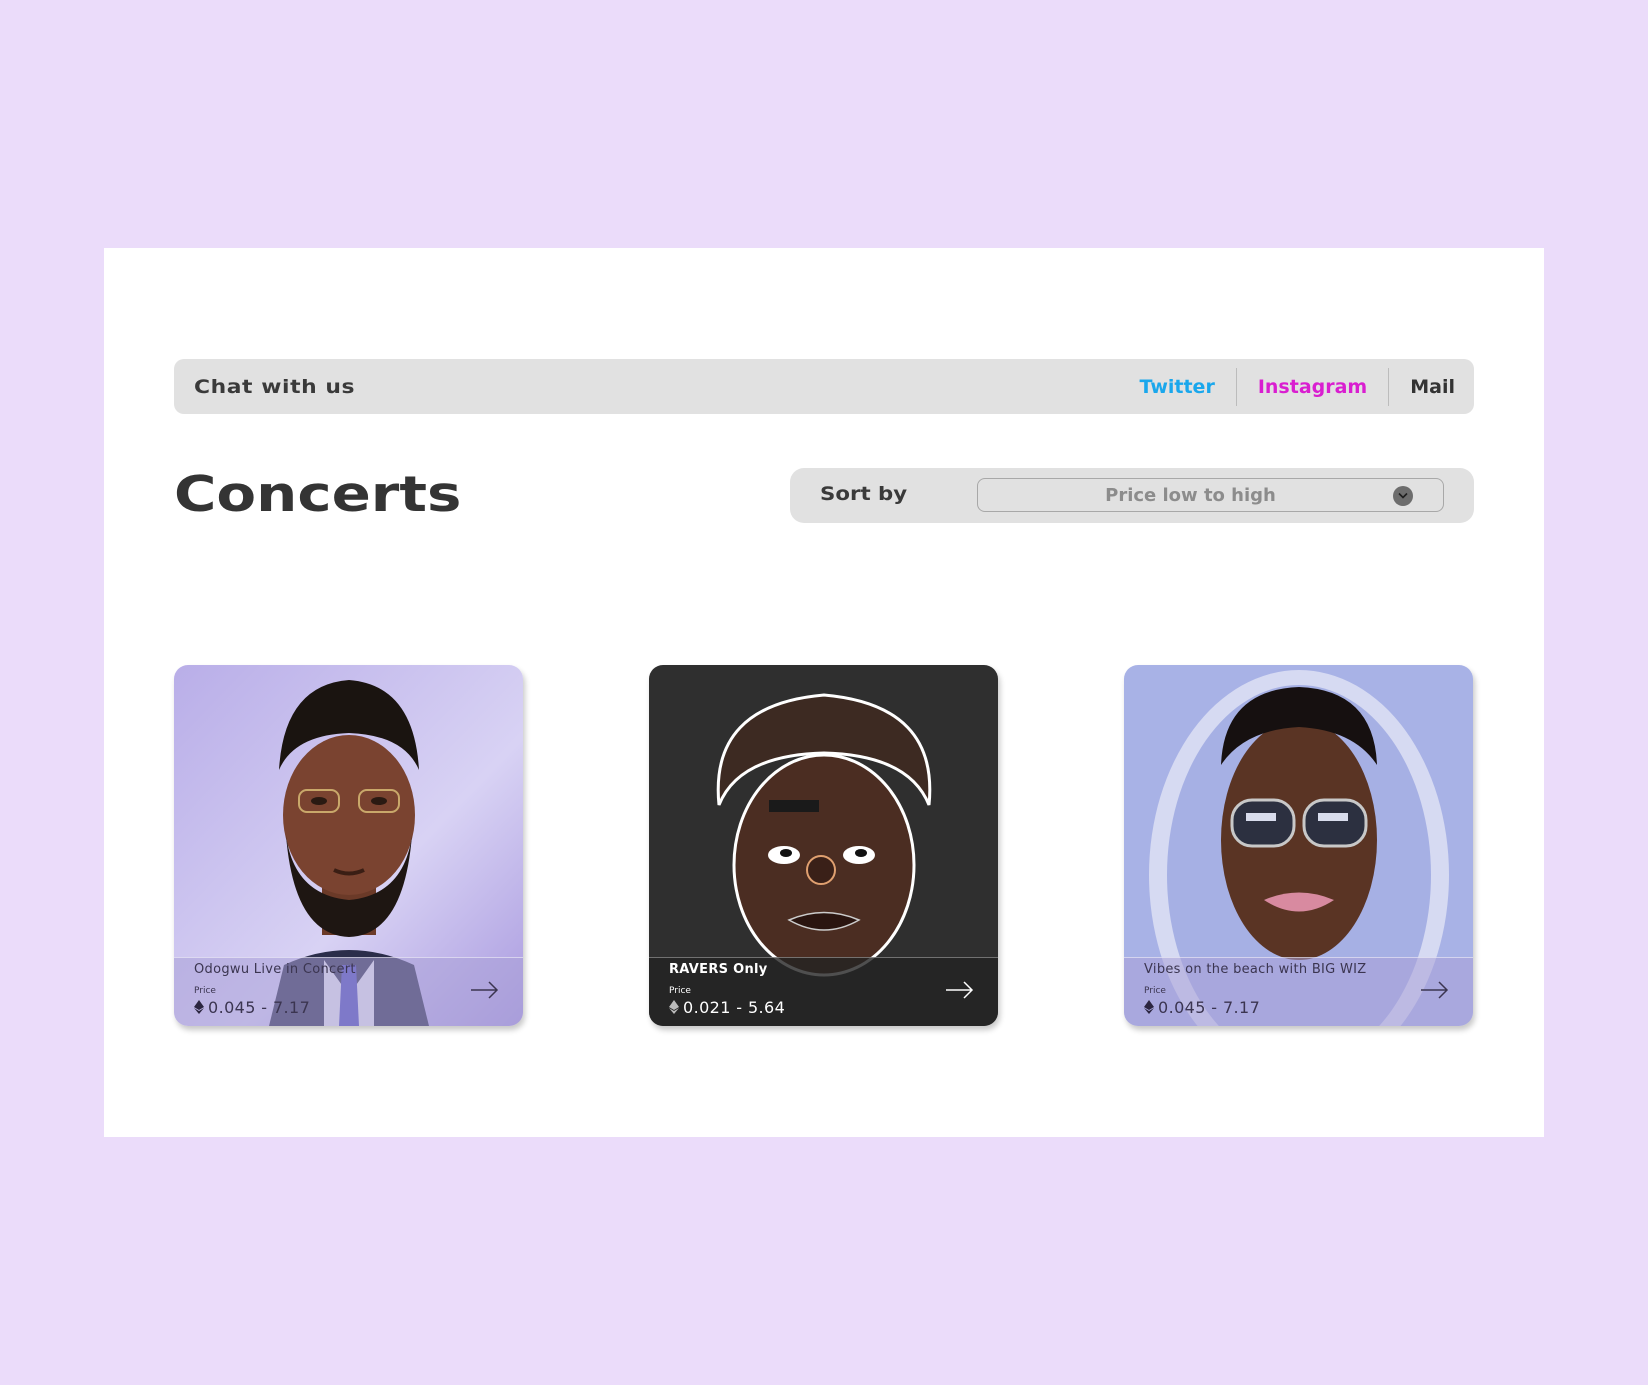 This screenshot has height=1385, width=1648. What do you see at coordinates (1431, 387) in the screenshot?
I see `mail-link: Mail` at bounding box center [1431, 387].